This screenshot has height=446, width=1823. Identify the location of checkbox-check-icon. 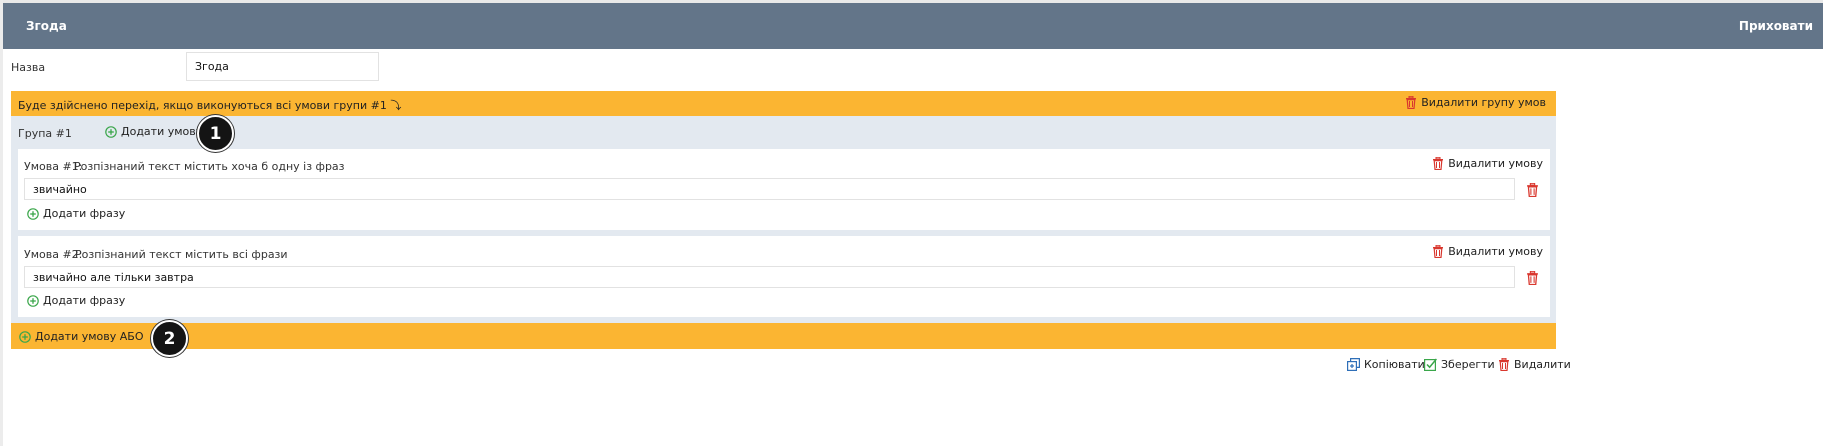
(1430, 364).